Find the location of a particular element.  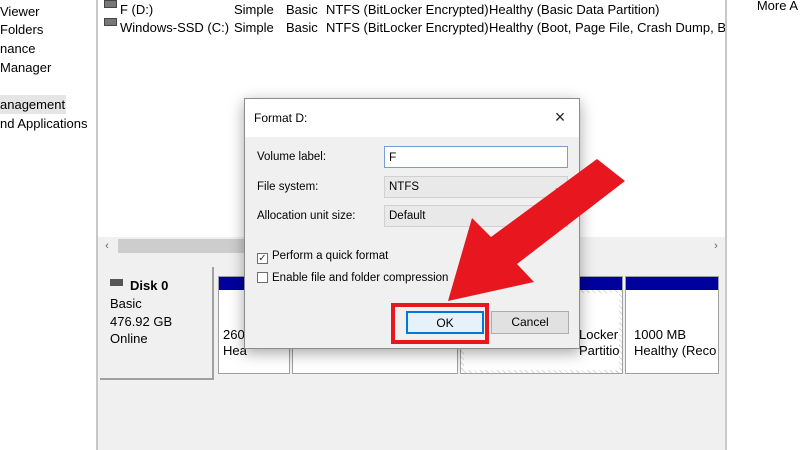

partition-line1: 260 is located at coordinates (234, 334).